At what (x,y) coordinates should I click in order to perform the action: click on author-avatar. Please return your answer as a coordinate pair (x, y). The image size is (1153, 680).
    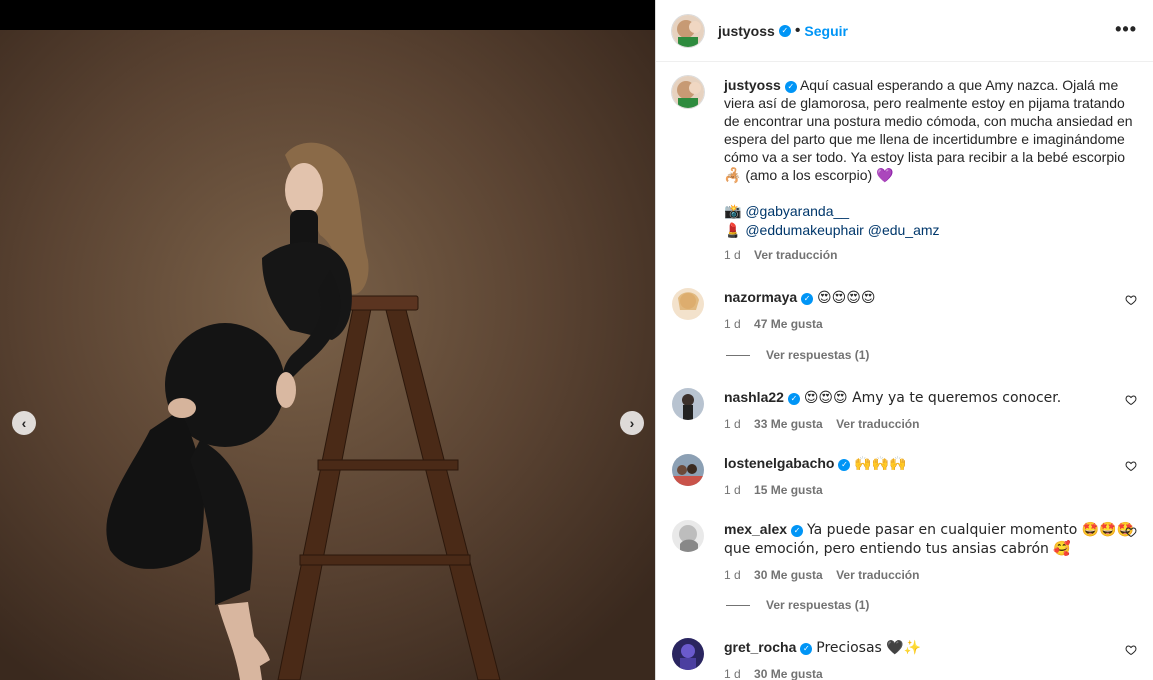
    Looking at the image, I should click on (688, 30).